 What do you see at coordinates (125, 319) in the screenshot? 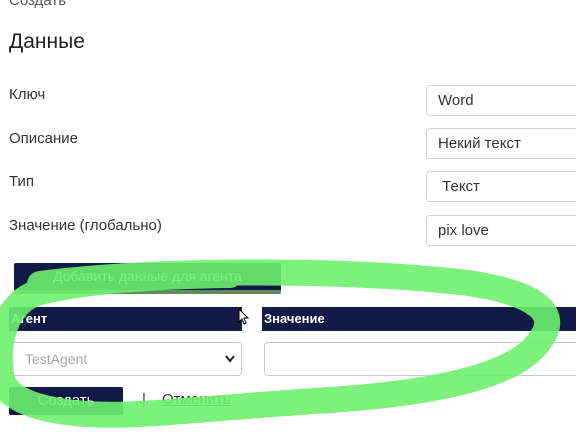
I see `agent-column-header: Агент` at bounding box center [125, 319].